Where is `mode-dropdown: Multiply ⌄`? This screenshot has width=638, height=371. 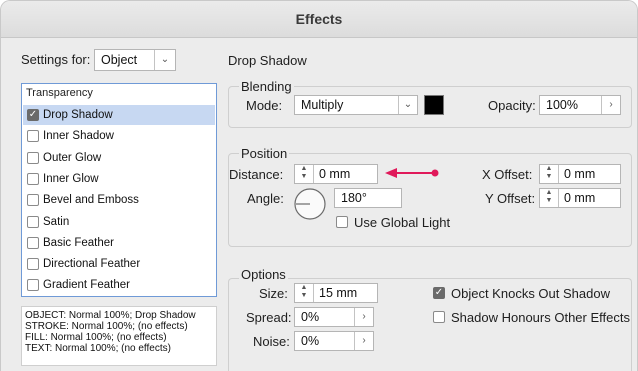
mode-dropdown: Multiply ⌄ is located at coordinates (356, 105).